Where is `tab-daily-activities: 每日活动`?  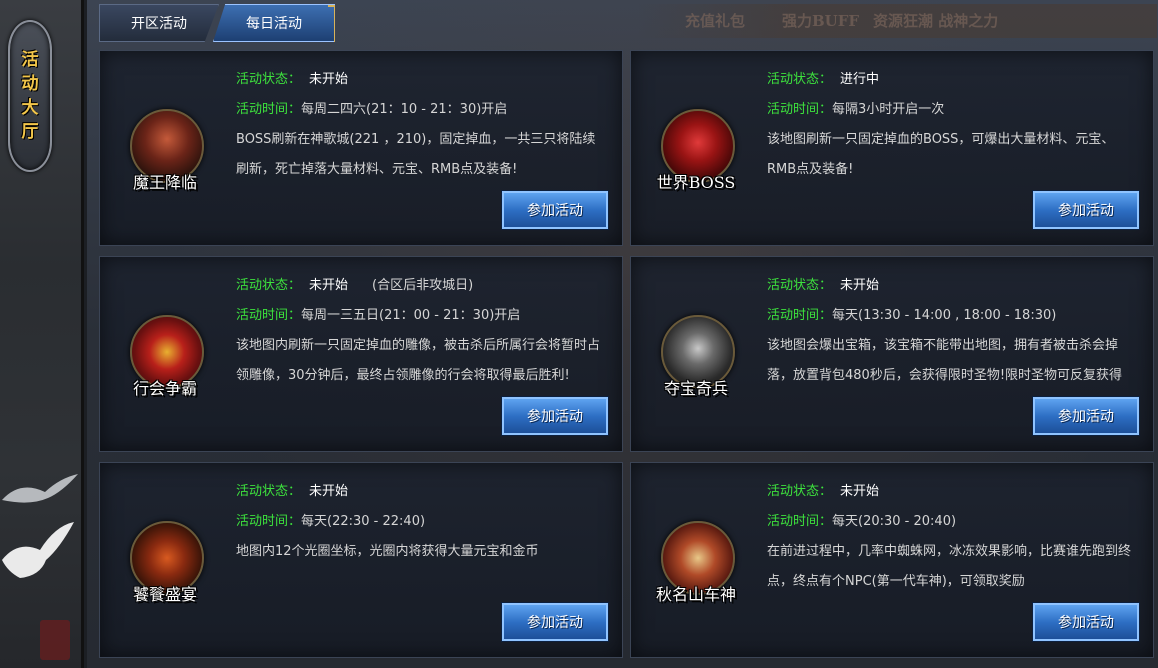
tab-daily-activities: 每日活动 is located at coordinates (274, 23).